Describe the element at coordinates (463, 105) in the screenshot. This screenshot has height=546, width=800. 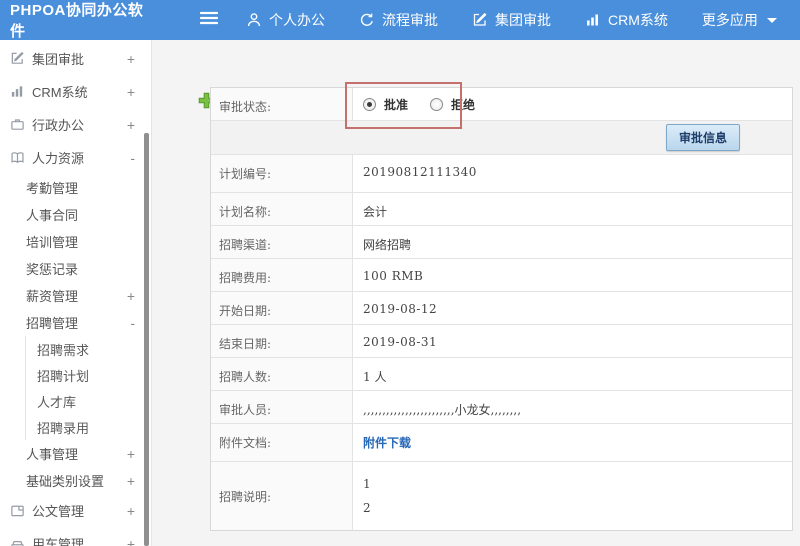
I see `radio-reject-label: 拒绝` at that location.